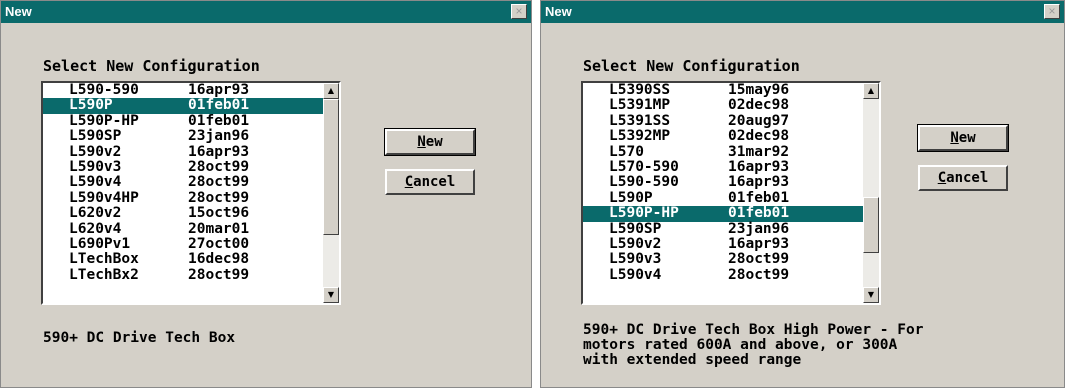  Describe the element at coordinates (104, 274) in the screenshot. I see `config-name: LTechBx2` at that location.